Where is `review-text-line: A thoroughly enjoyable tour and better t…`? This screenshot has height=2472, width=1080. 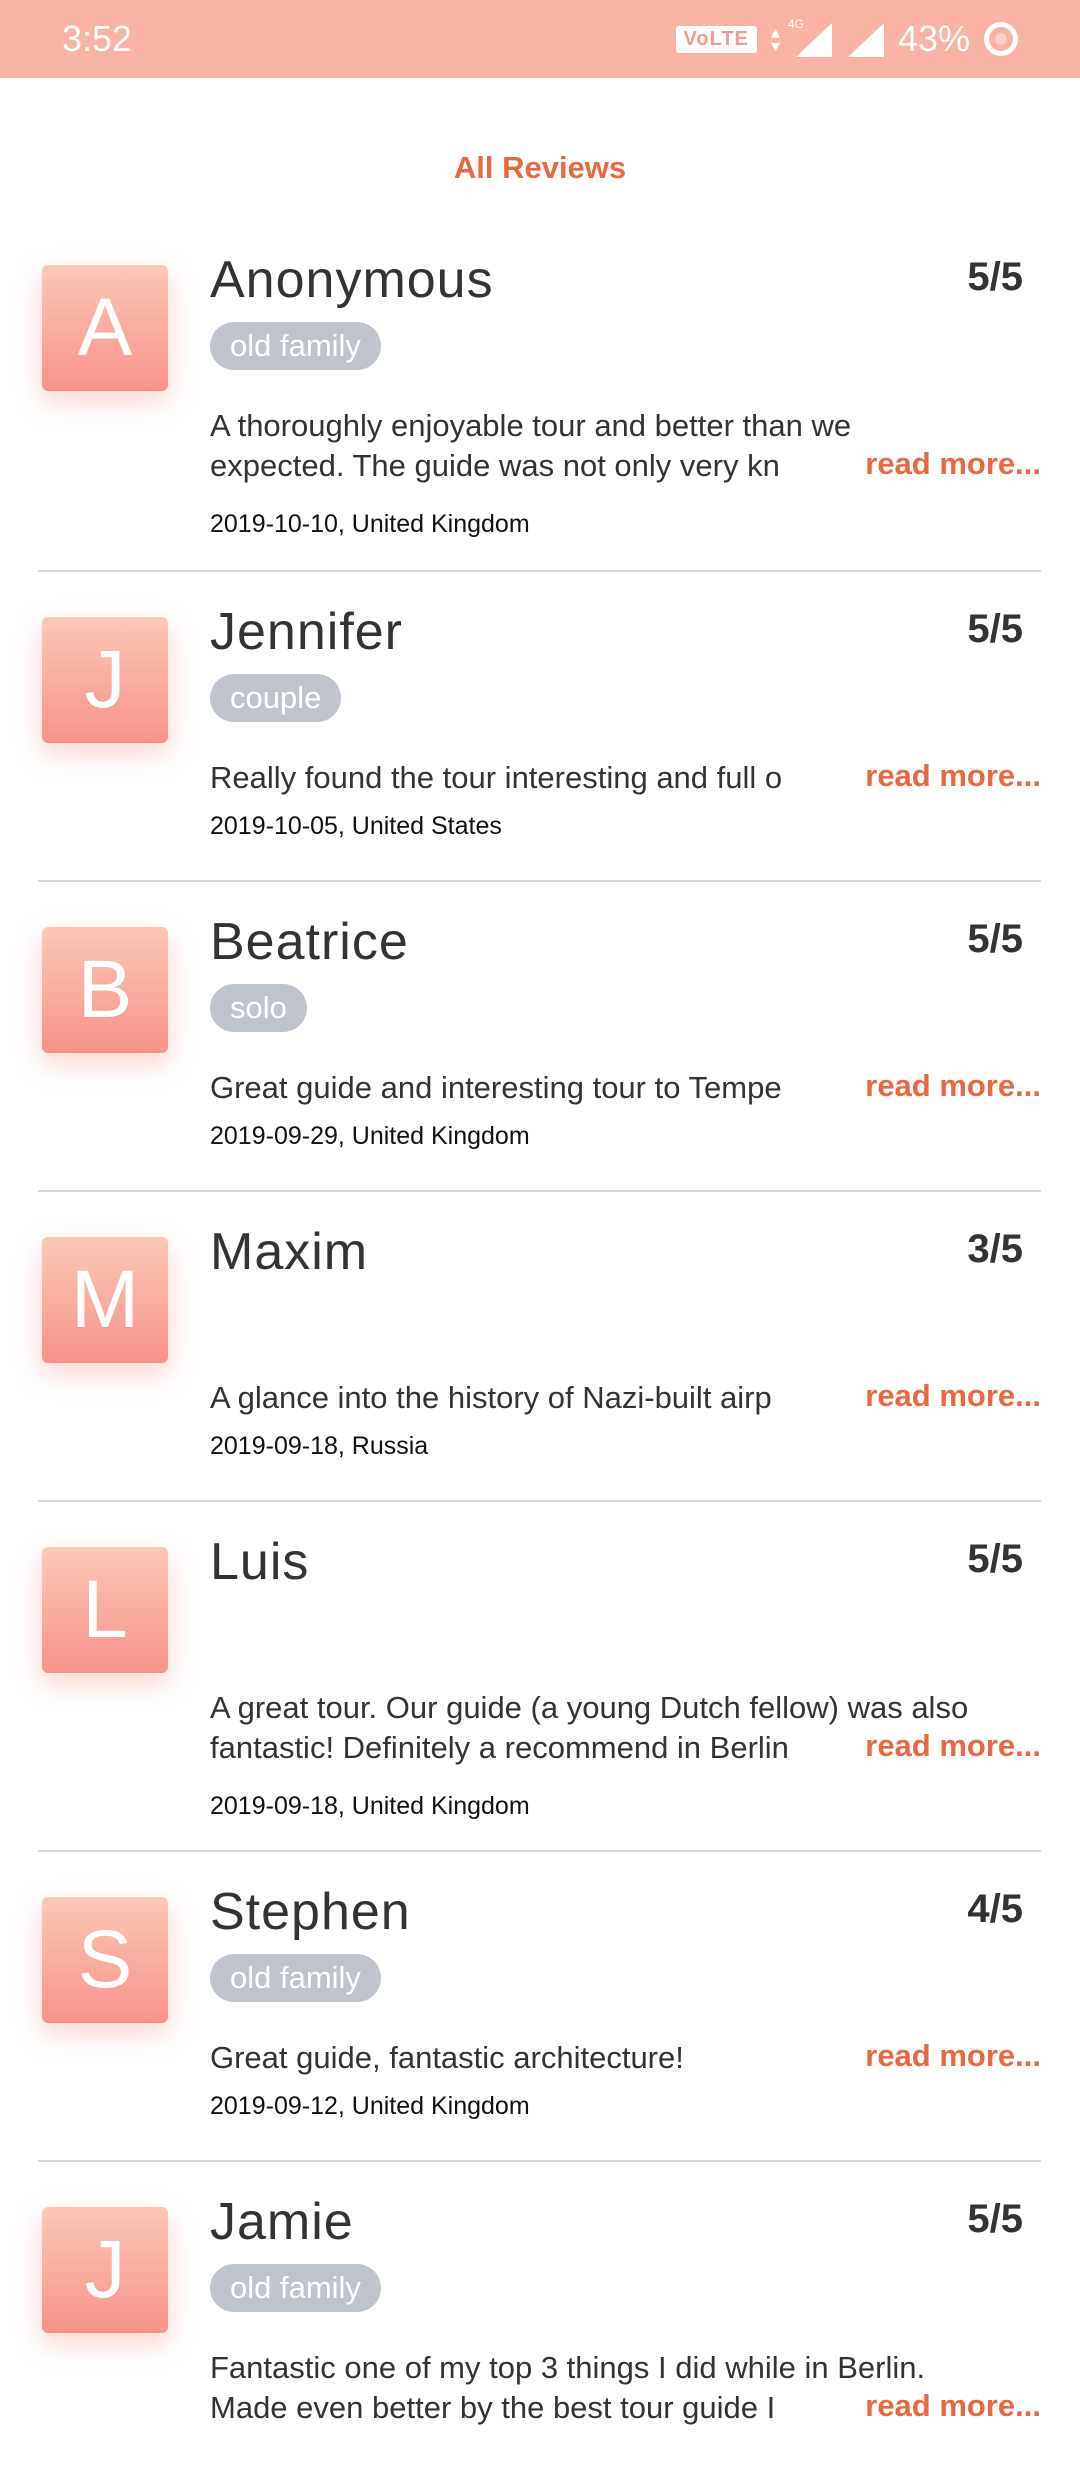 review-text-line: A thoroughly enjoyable tour and better t… is located at coordinates (531, 425).